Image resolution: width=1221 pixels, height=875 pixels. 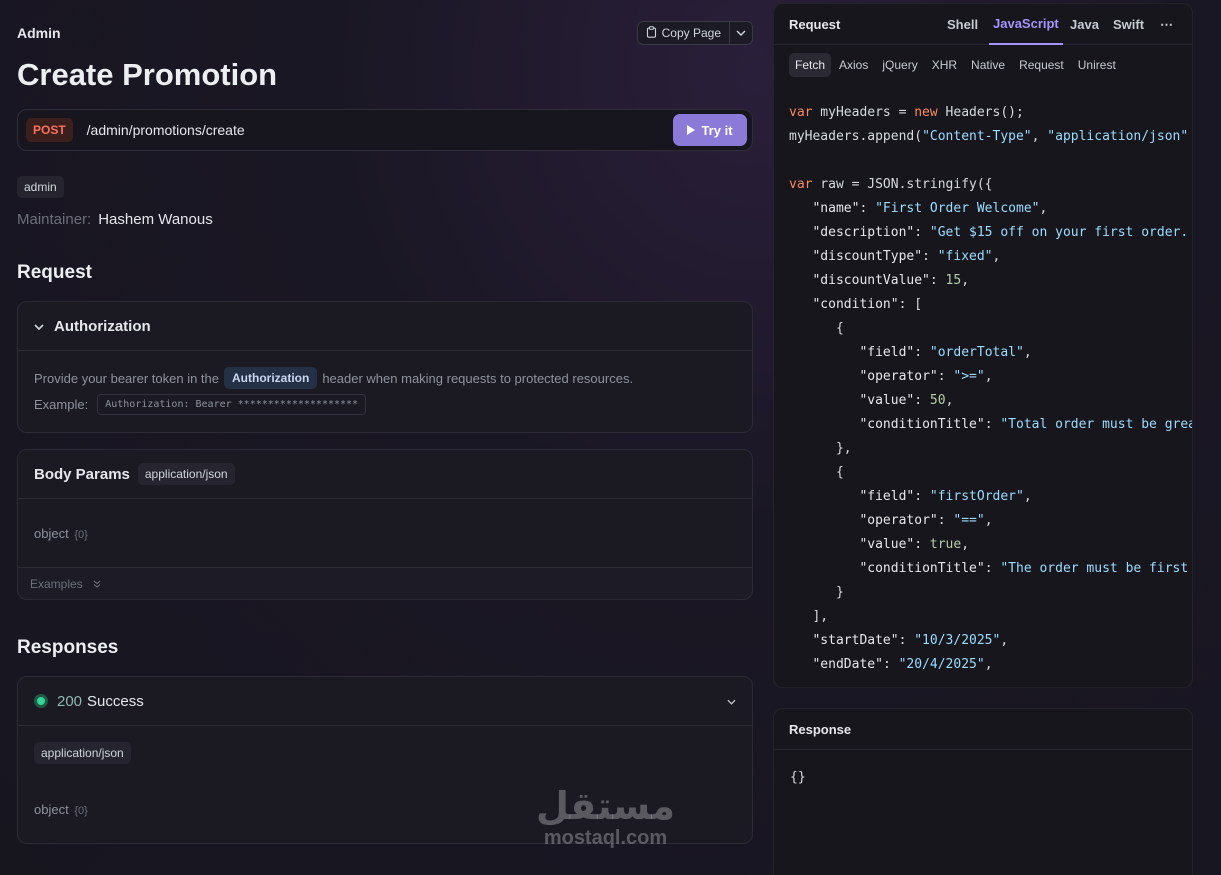 I want to click on watermark-logo: مستقل mostaql.com, so click(x=605, y=818).